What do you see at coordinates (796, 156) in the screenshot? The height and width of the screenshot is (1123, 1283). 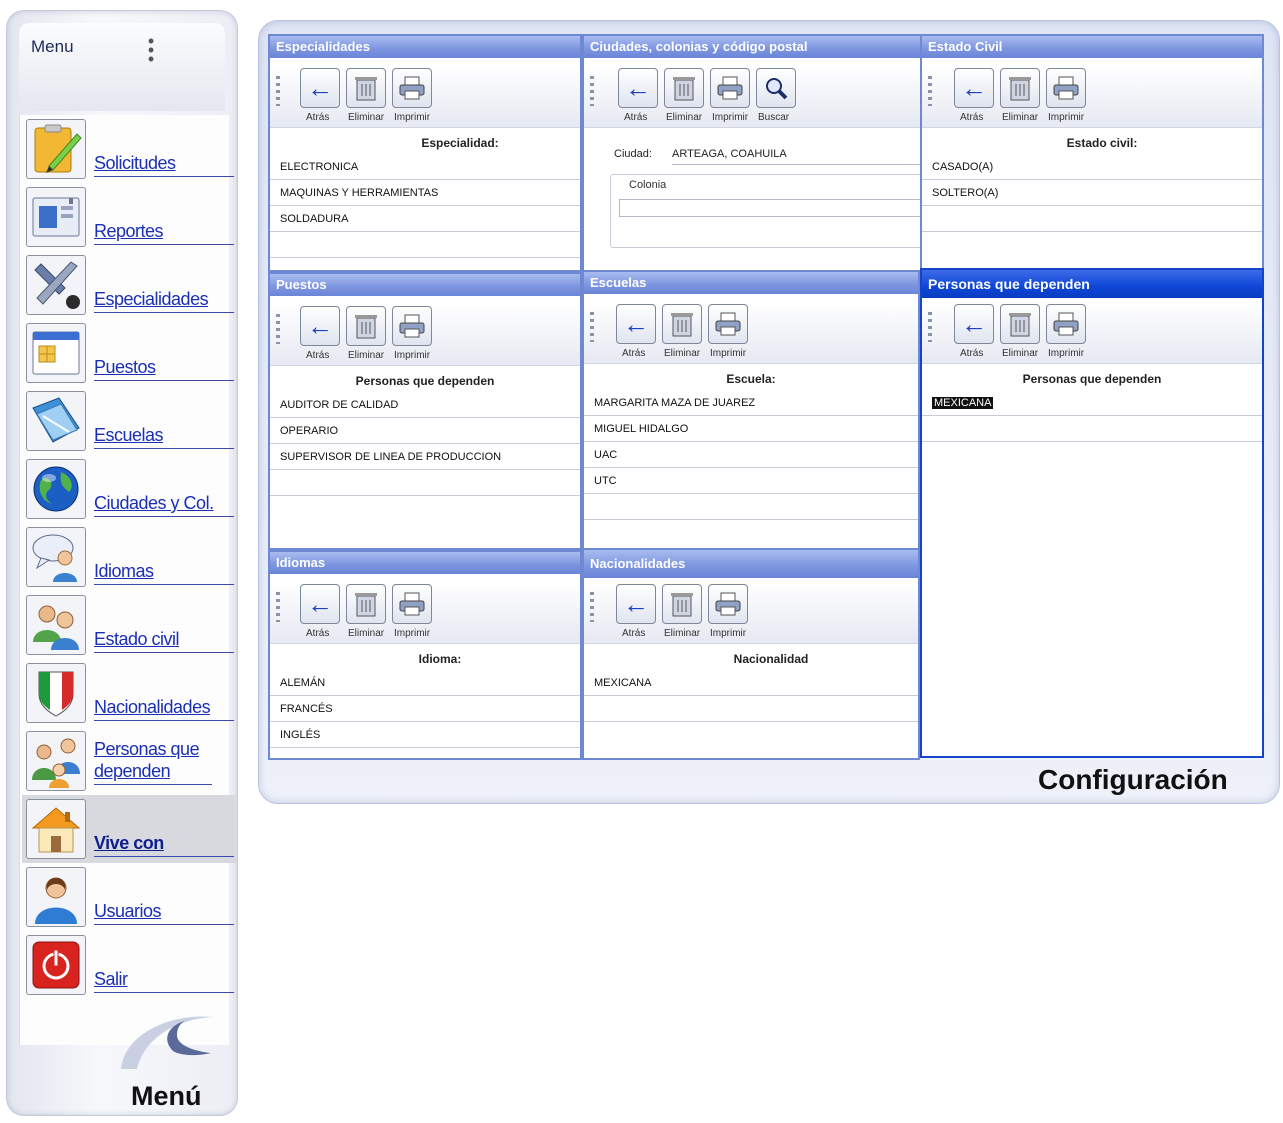 I see `city-input: ARTEAGA, COAHUILA` at bounding box center [796, 156].